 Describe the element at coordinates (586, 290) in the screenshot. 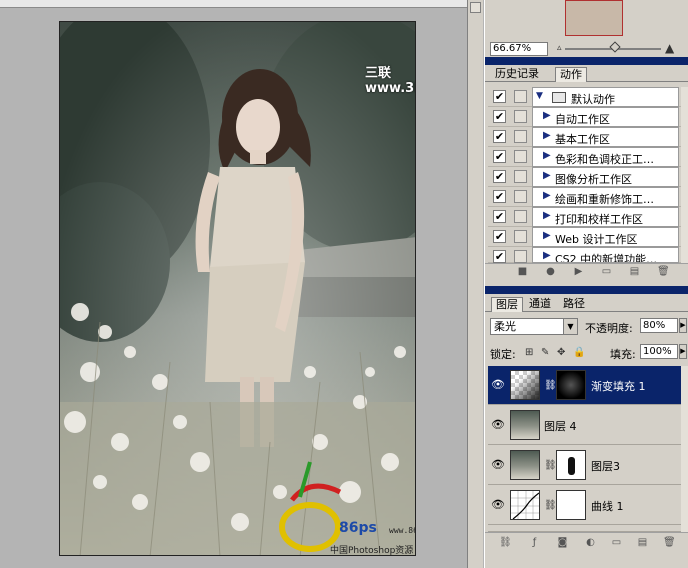

I see `layers-panel-titlebar` at that location.